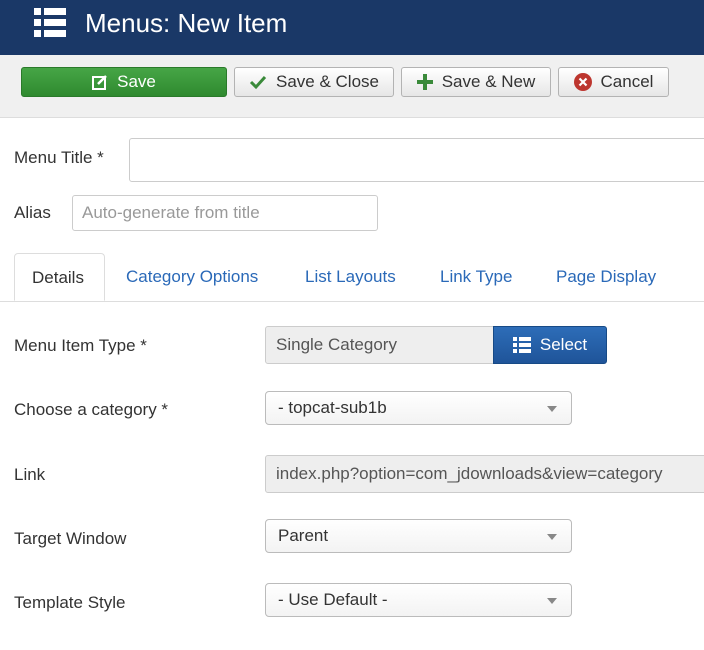  I want to click on category-select-value: - topcat-sub1b, so click(332, 407).